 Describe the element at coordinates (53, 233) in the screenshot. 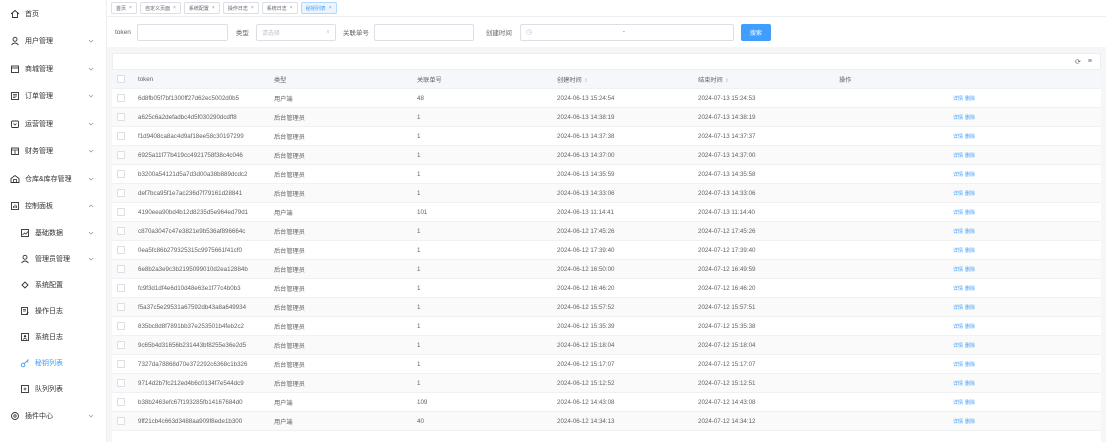

I see `sidebar-item-data: 基础数据` at that location.